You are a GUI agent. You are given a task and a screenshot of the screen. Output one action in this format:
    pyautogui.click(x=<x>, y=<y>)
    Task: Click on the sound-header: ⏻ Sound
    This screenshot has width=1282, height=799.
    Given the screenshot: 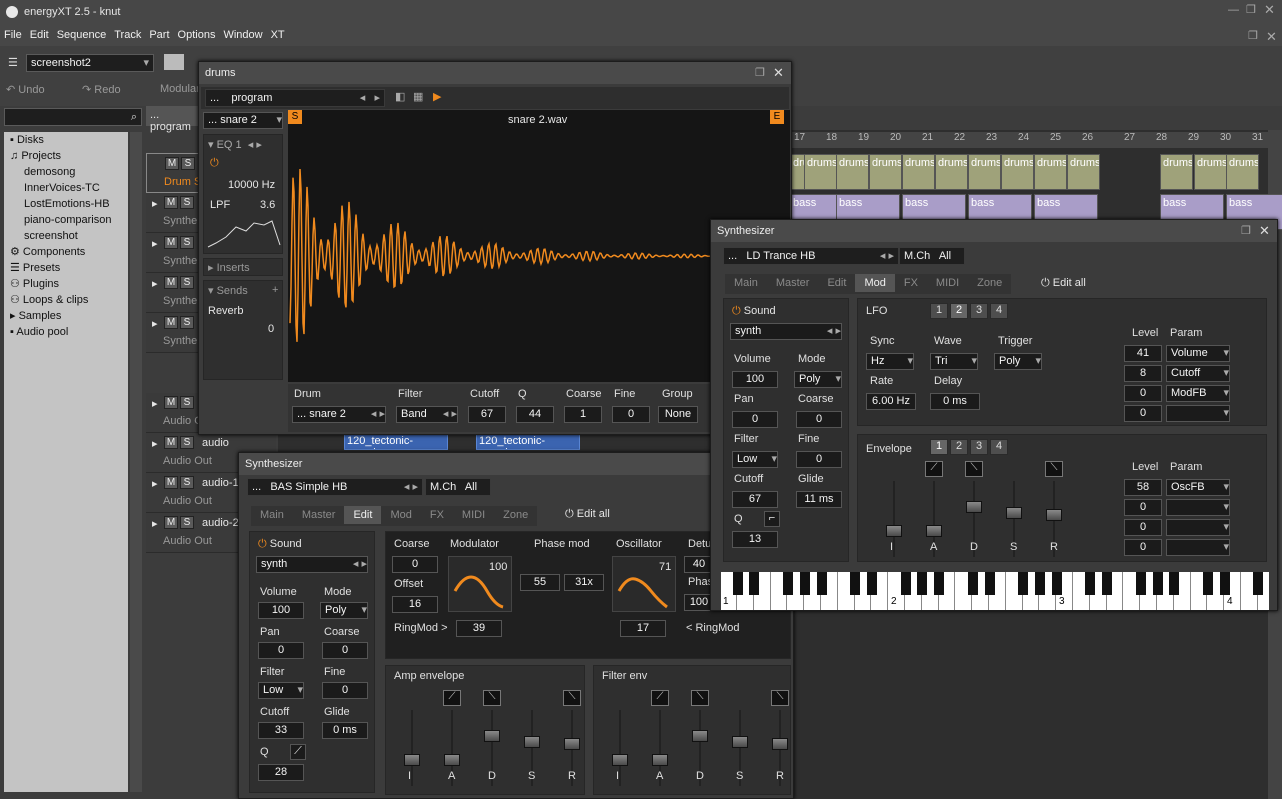 What is the action you would take?
    pyautogui.click(x=754, y=311)
    